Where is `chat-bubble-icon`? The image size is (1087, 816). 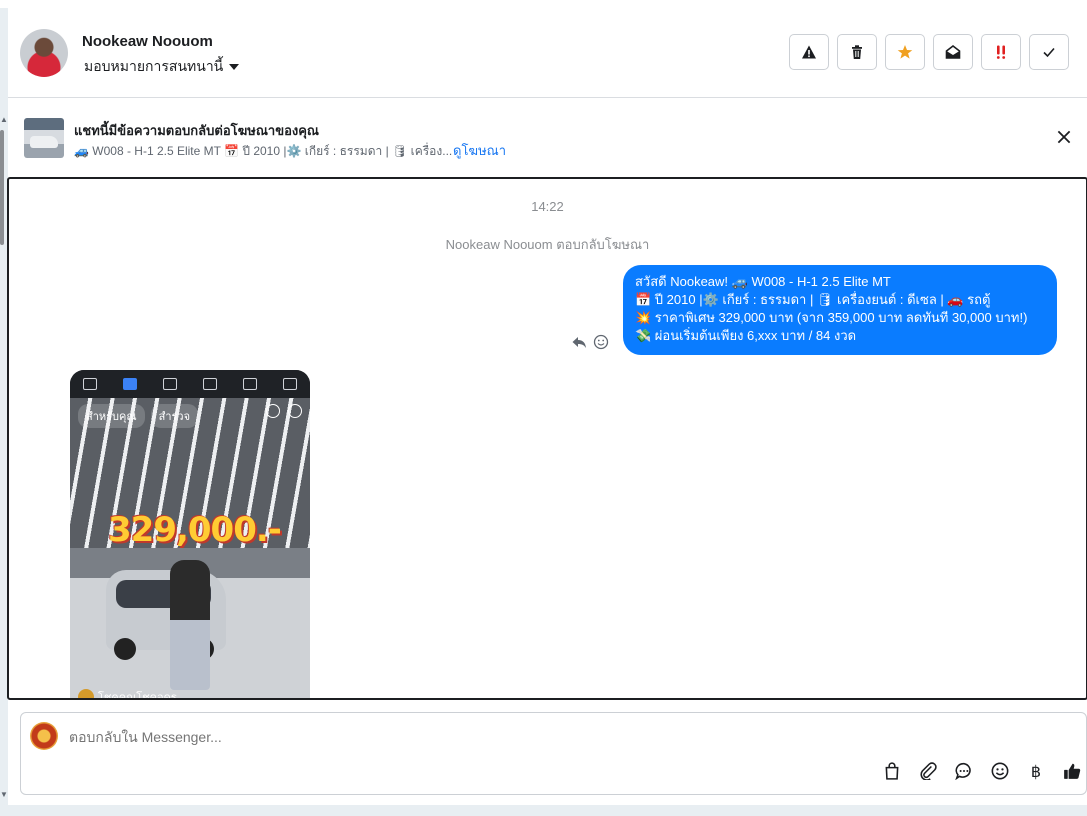
chat-bubble-icon is located at coordinates (963, 771).